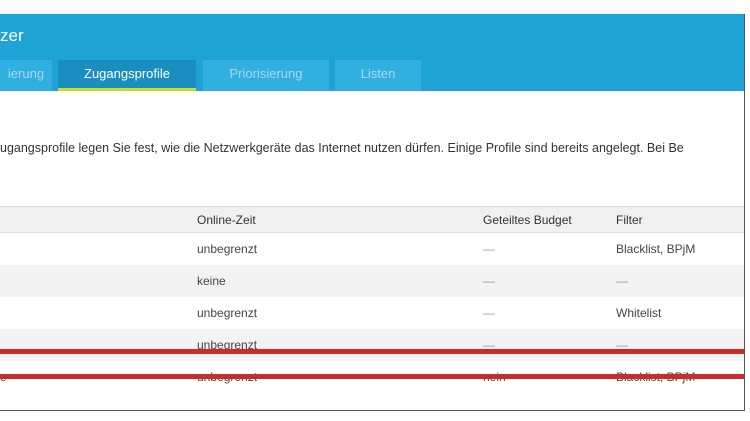  I want to click on cell-name: e, so click(3, 377).